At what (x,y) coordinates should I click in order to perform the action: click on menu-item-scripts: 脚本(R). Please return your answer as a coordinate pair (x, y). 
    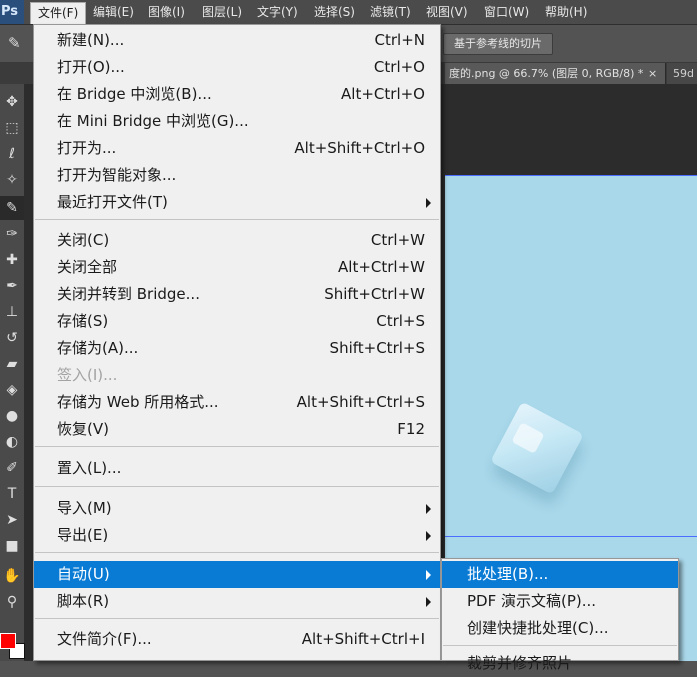
    Looking at the image, I should click on (237, 601).